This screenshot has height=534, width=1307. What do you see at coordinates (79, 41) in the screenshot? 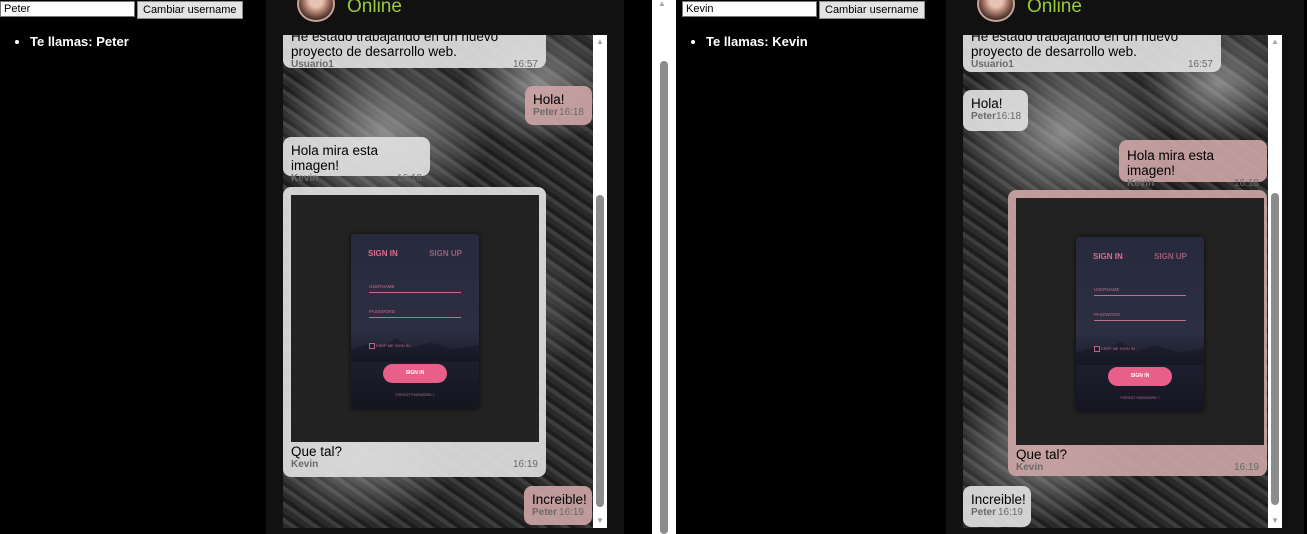
I see `user-list-item: Te llamas: Peter` at bounding box center [79, 41].